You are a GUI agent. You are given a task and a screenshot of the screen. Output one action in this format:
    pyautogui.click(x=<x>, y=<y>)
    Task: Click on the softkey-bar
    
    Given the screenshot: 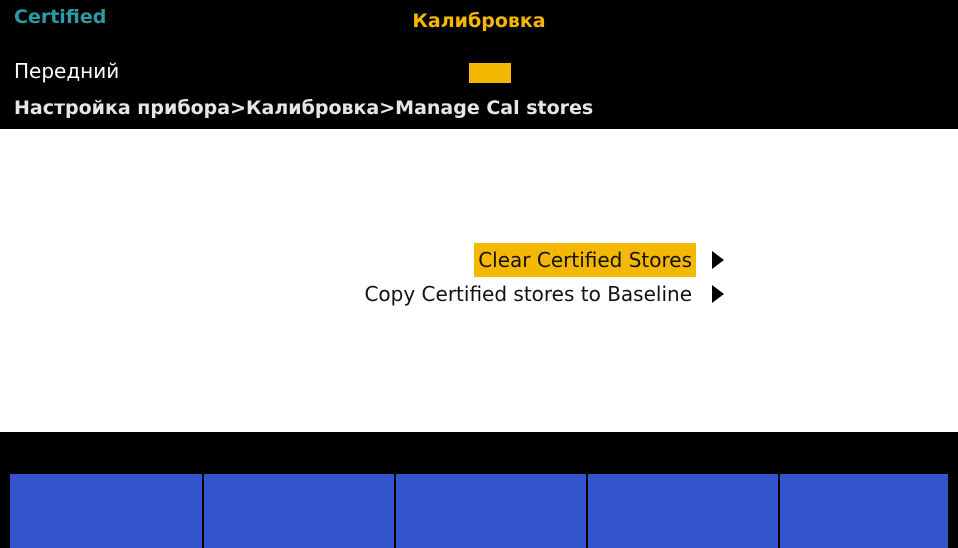 What is the action you would take?
    pyautogui.click(x=479, y=509)
    